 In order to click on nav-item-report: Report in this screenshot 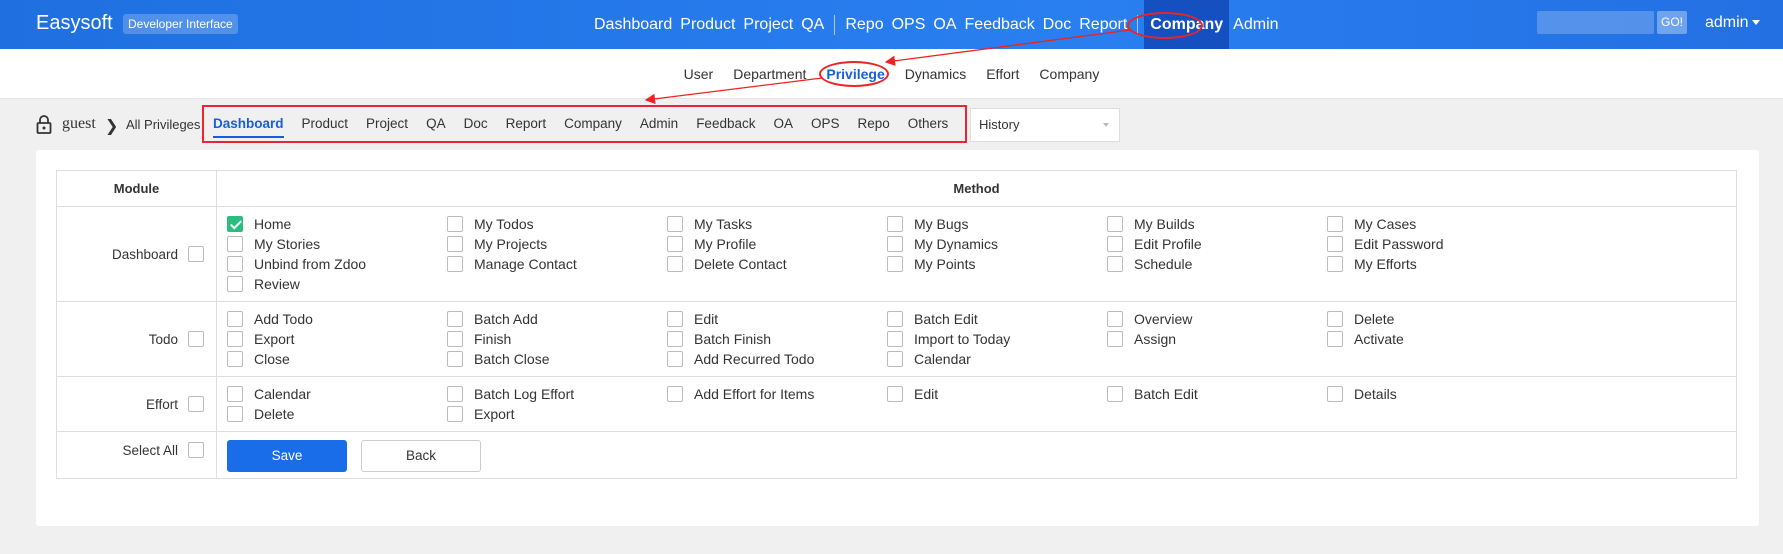, I will do `click(1103, 24)`.